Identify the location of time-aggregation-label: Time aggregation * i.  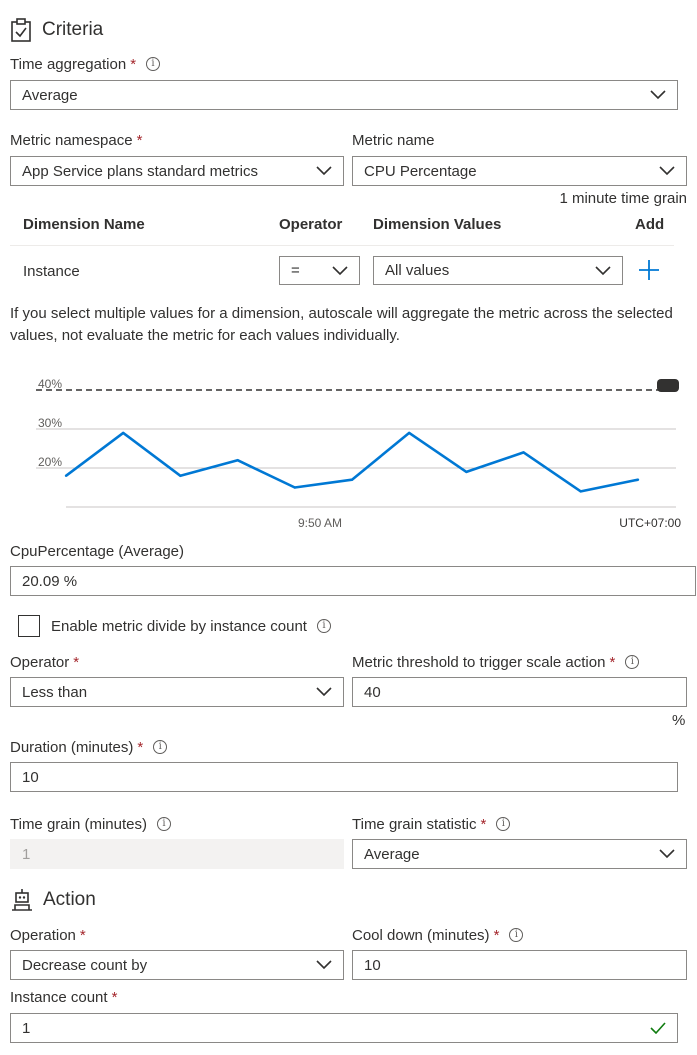
(85, 64).